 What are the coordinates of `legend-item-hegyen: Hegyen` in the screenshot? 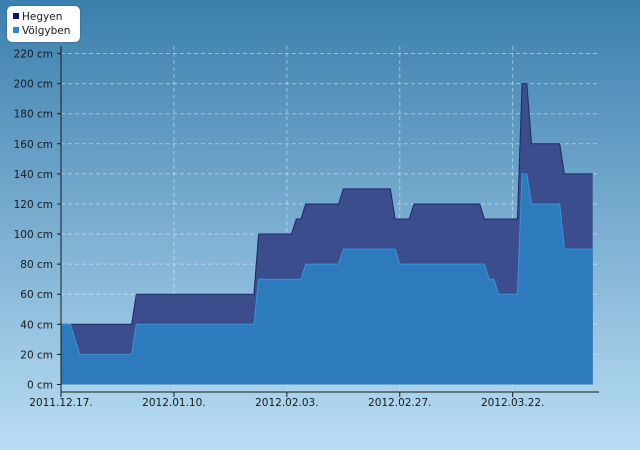 It's located at (37, 17).